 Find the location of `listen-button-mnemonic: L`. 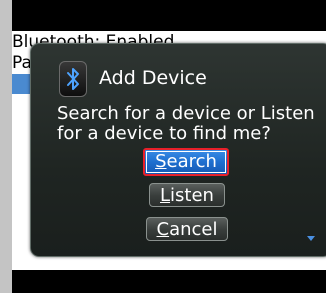

listen-button-mnemonic: L is located at coordinates (165, 195).